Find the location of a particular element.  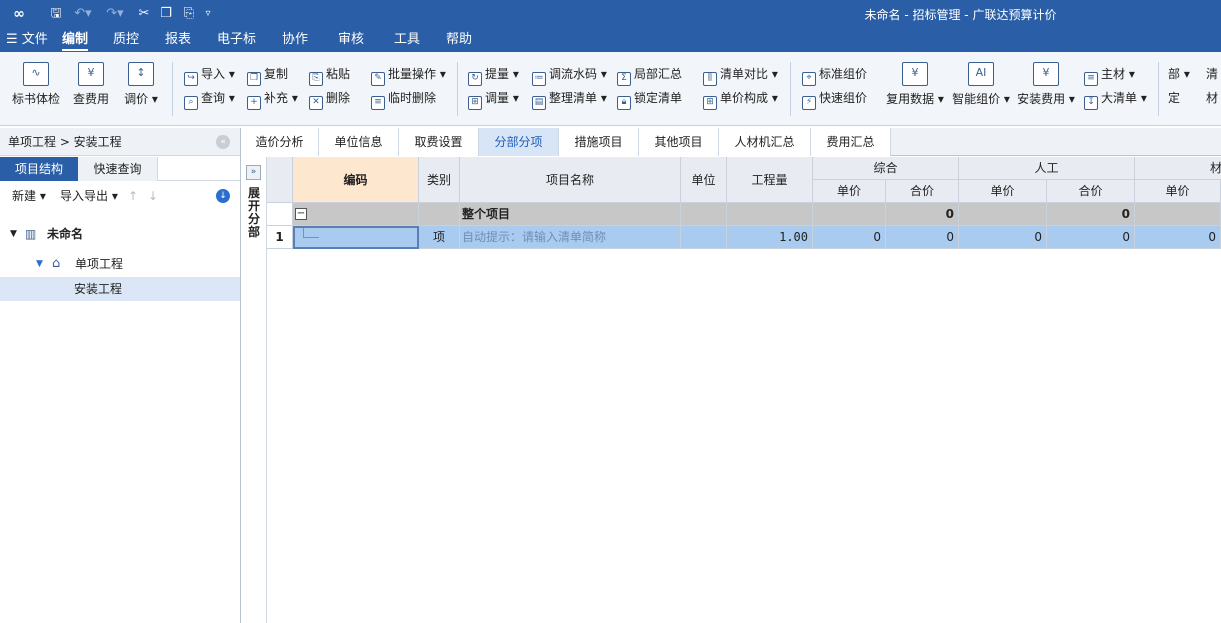

tree-toolbar: 新建 ▾ 导入导出 ▾ ↑ ↓ ↓ is located at coordinates (120, 196).